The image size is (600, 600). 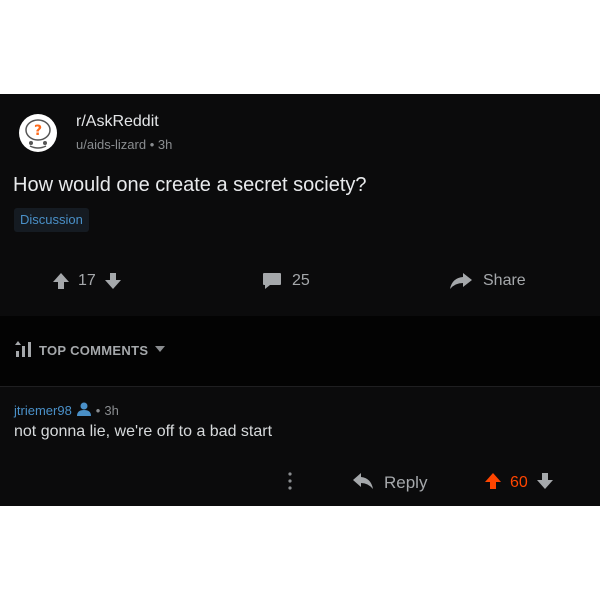 What do you see at coordinates (300, 351) in the screenshot?
I see `comment-sort-bar: TOP COMMENTS` at bounding box center [300, 351].